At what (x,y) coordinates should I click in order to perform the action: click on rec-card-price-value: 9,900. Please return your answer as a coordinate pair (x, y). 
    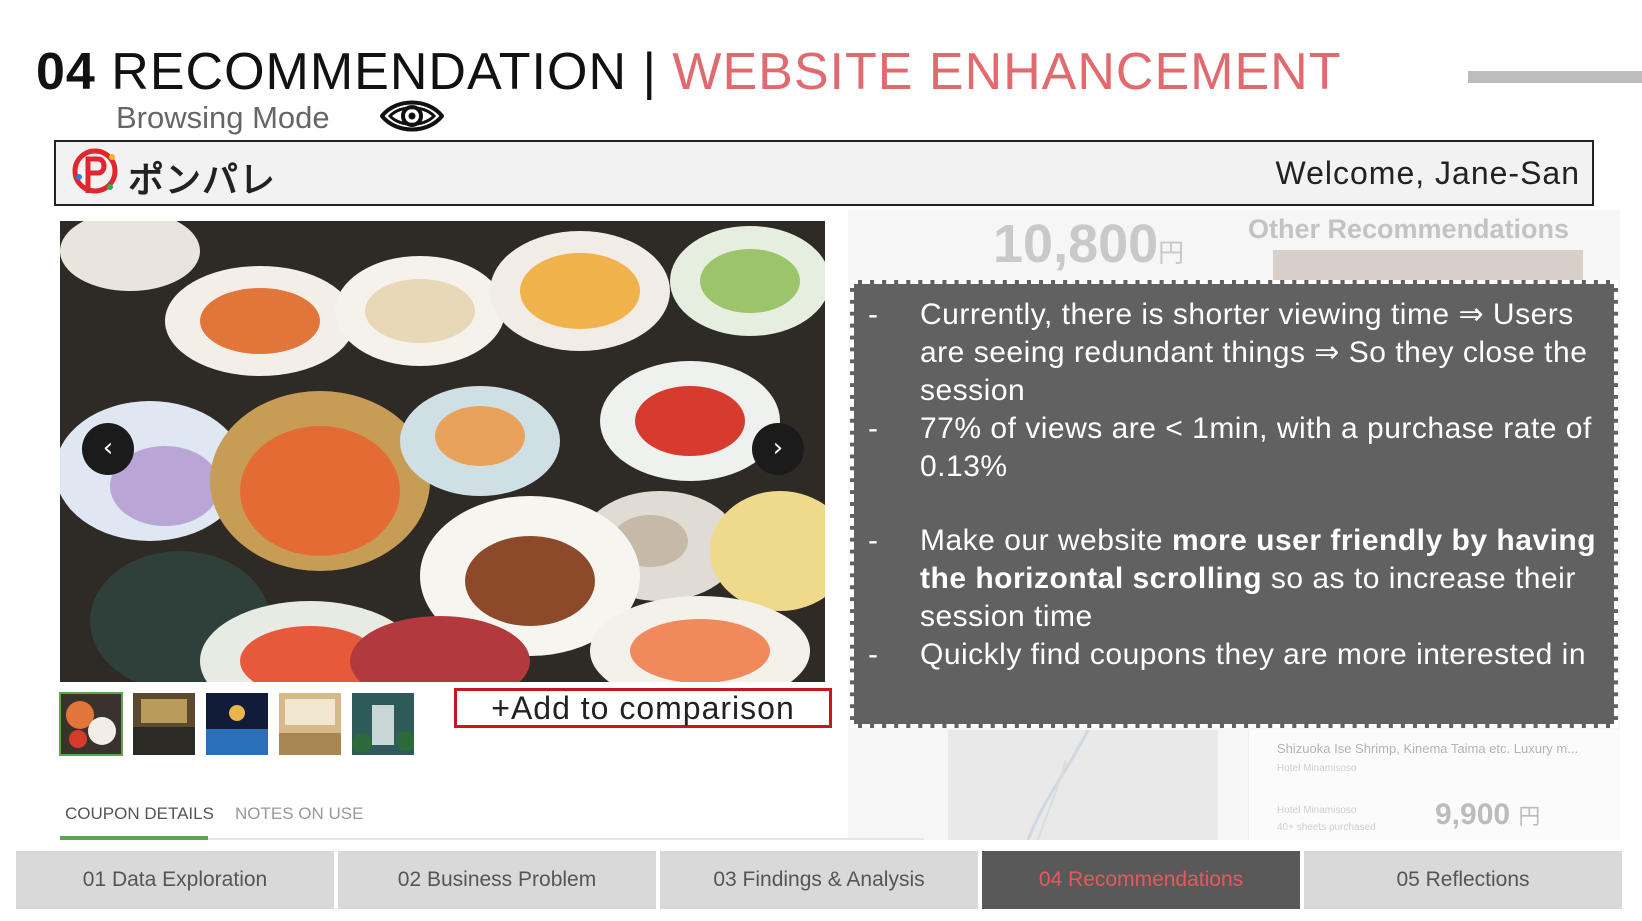
    Looking at the image, I should click on (1473, 814).